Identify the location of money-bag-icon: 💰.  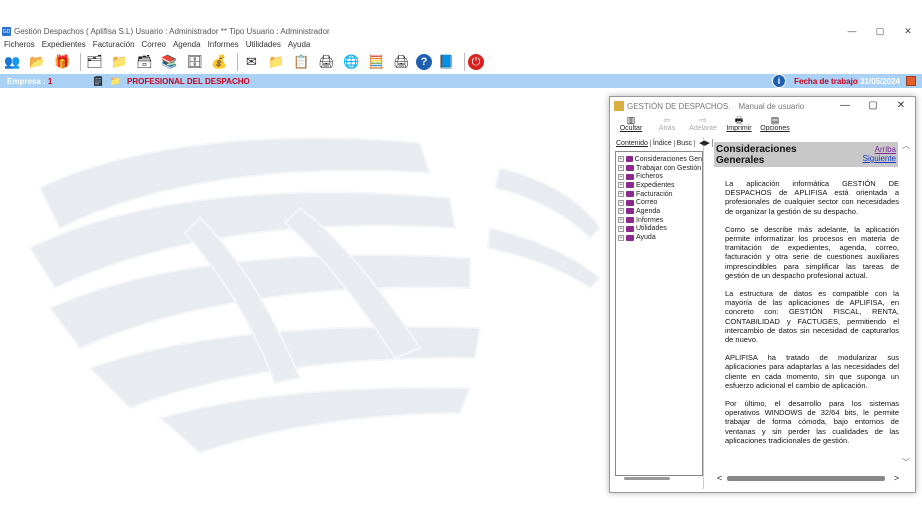
(219, 62).